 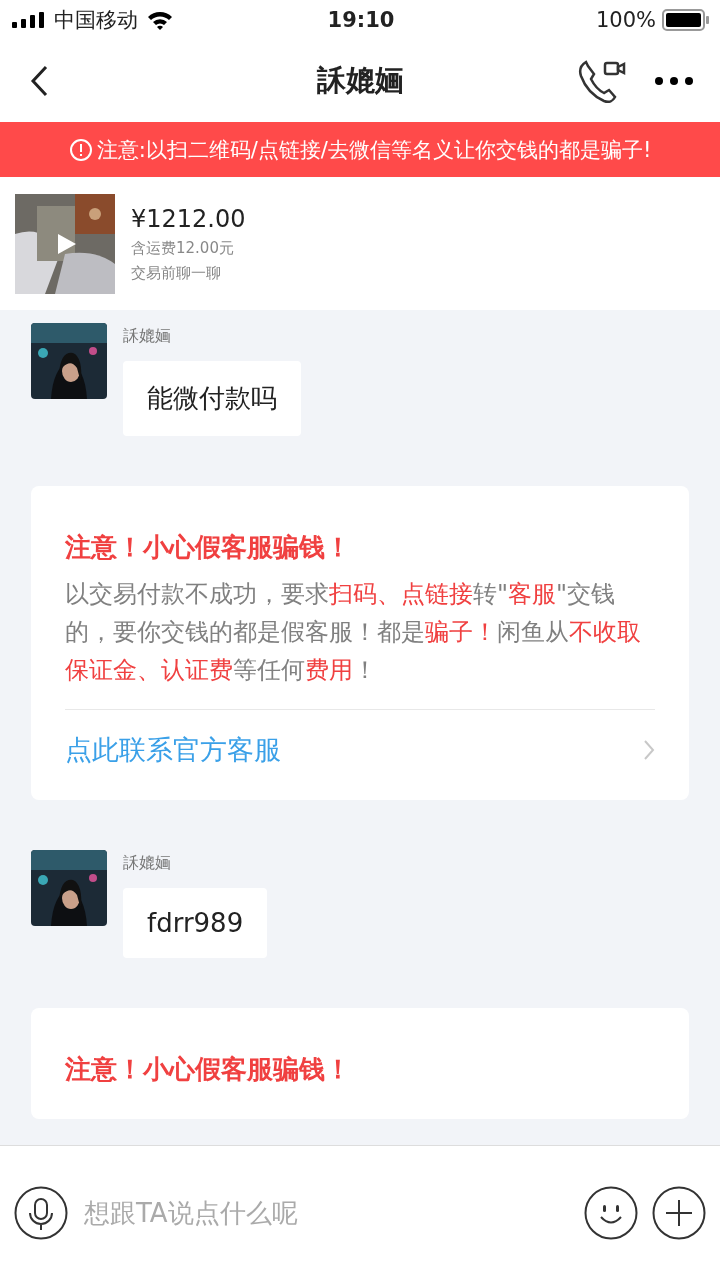 What do you see at coordinates (195, 923) in the screenshot?
I see `message-bubble: fdrr989` at bounding box center [195, 923].